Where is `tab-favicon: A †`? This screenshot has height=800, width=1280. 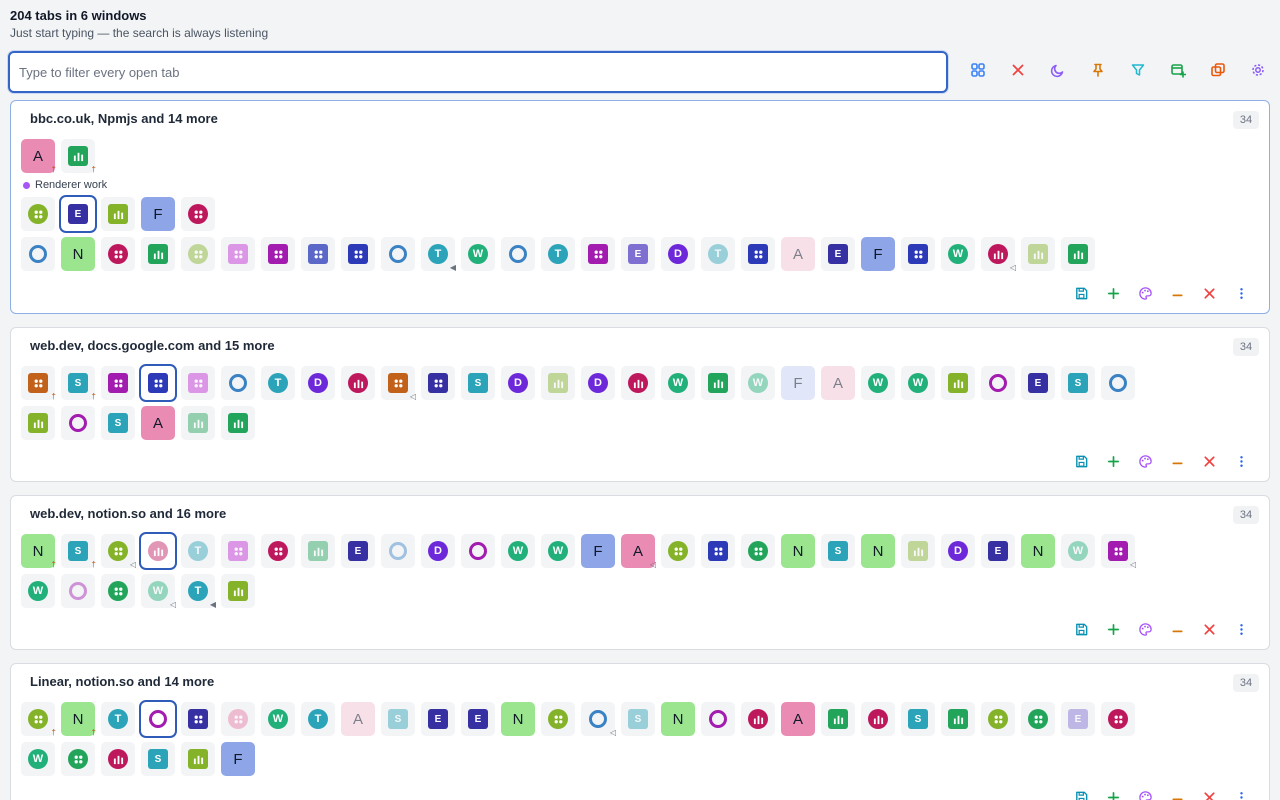
tab-favicon: A † is located at coordinates (38, 156).